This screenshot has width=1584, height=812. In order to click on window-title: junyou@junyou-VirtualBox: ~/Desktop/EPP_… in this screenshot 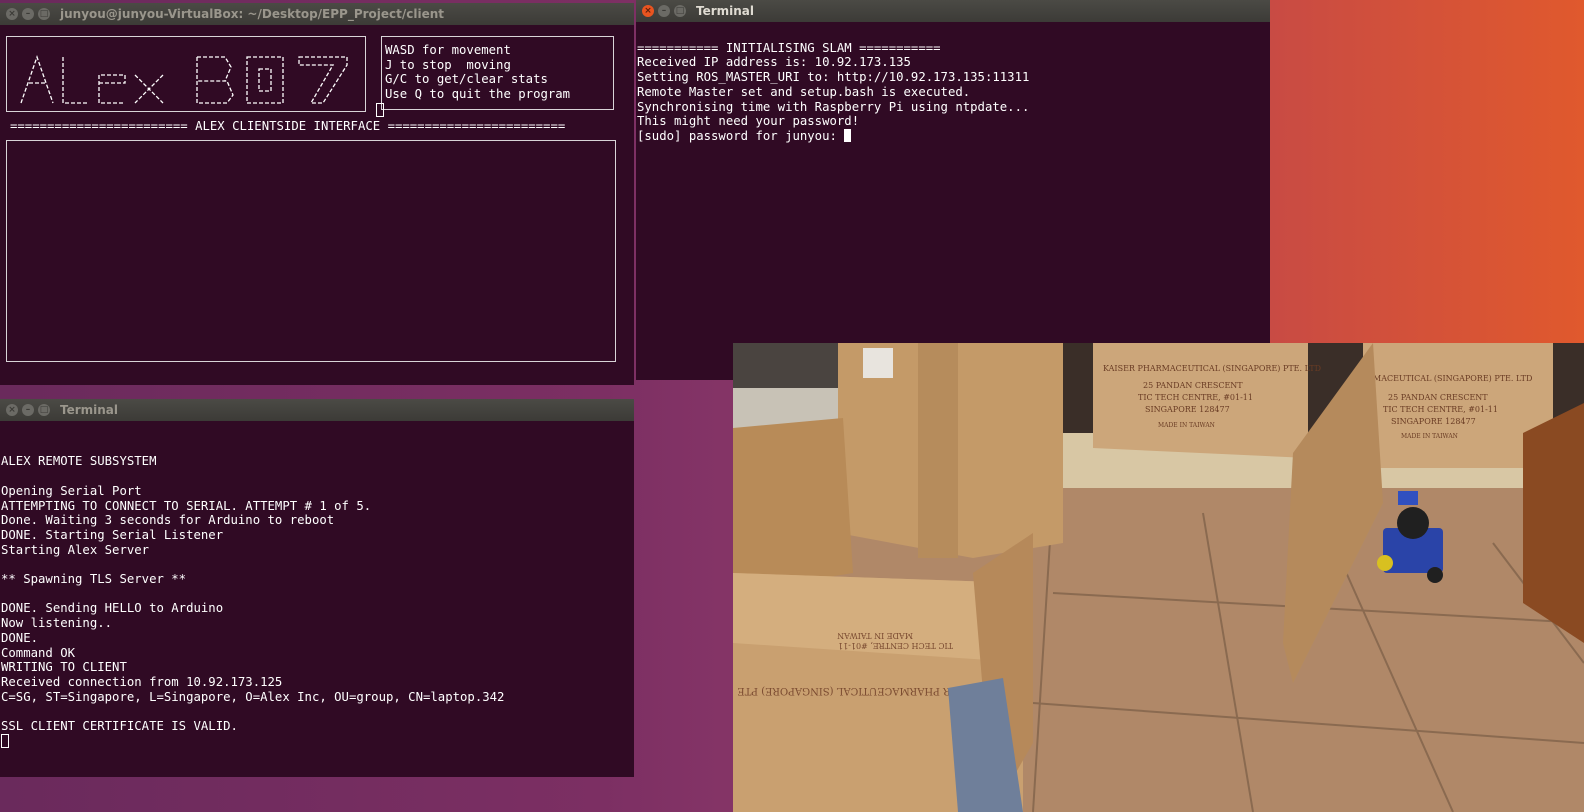, I will do `click(252, 14)`.